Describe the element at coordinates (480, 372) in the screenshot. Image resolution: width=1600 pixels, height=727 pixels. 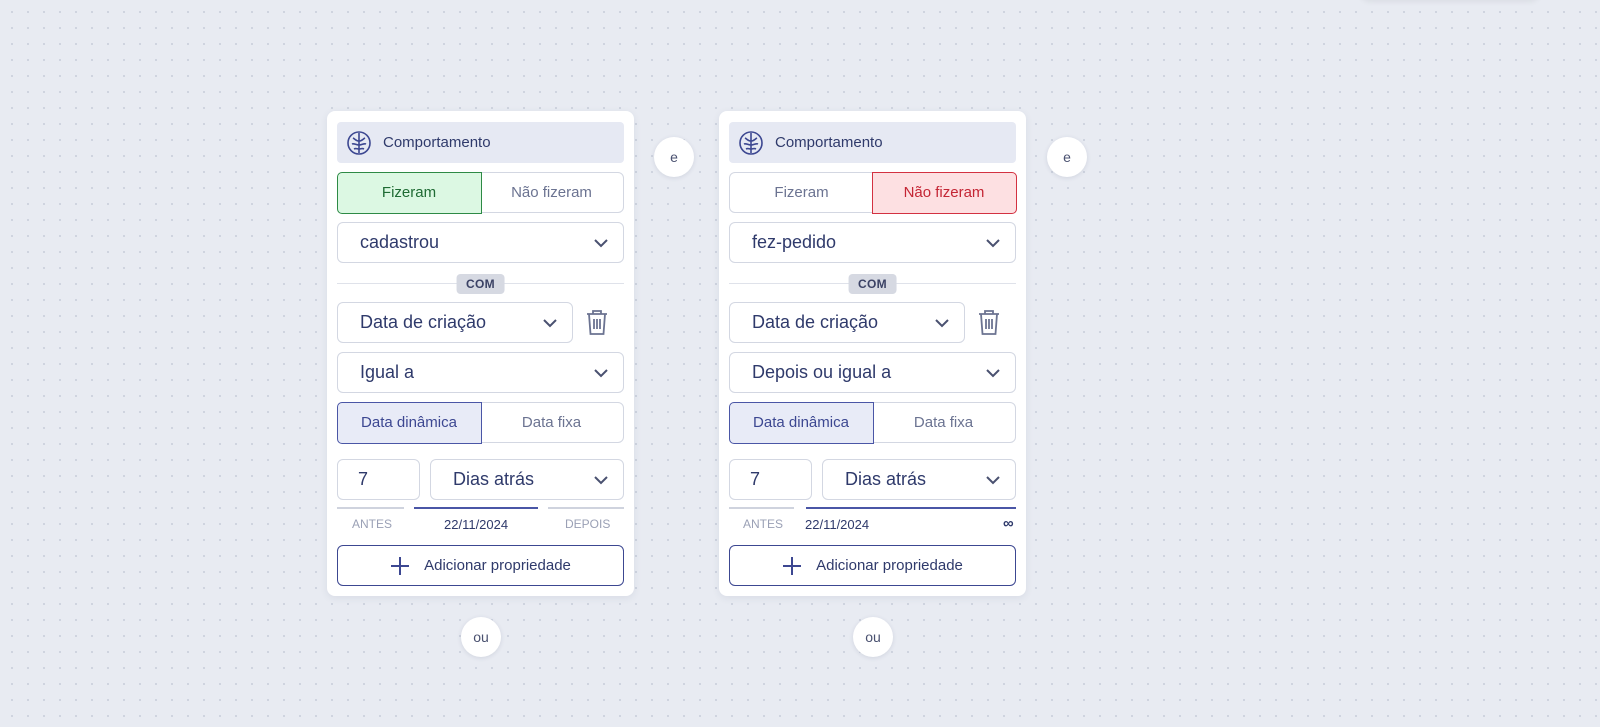
I see `operator-select: Igual a` at that location.